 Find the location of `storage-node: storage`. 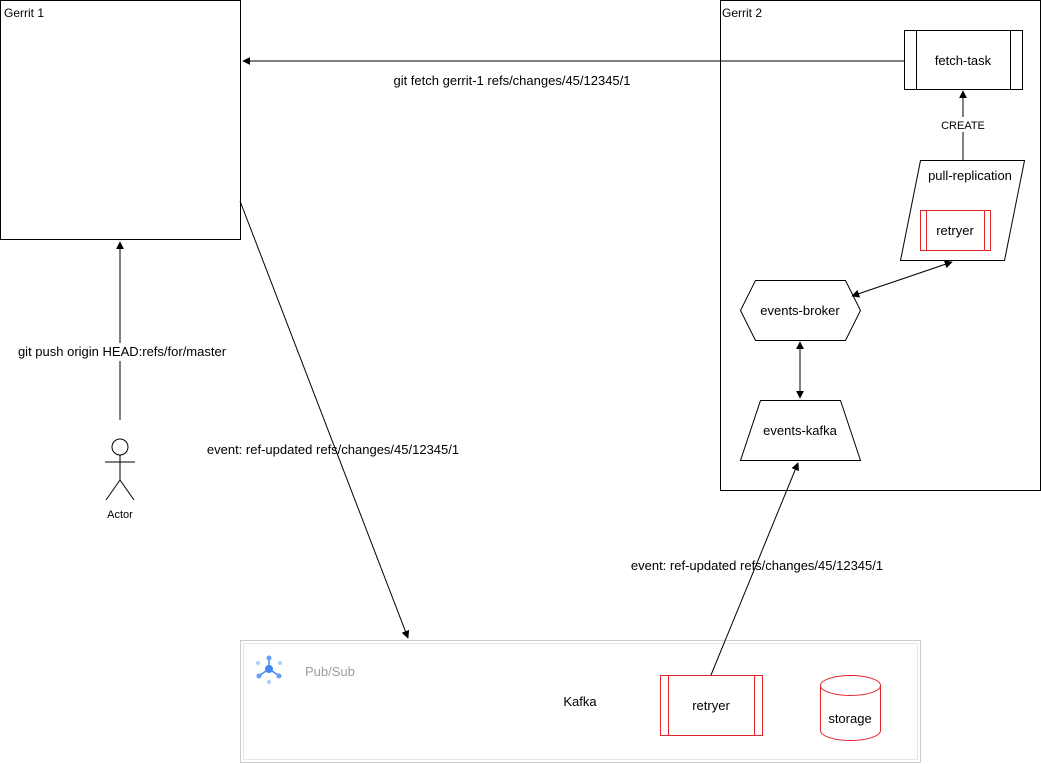

storage-node: storage is located at coordinates (850, 708).